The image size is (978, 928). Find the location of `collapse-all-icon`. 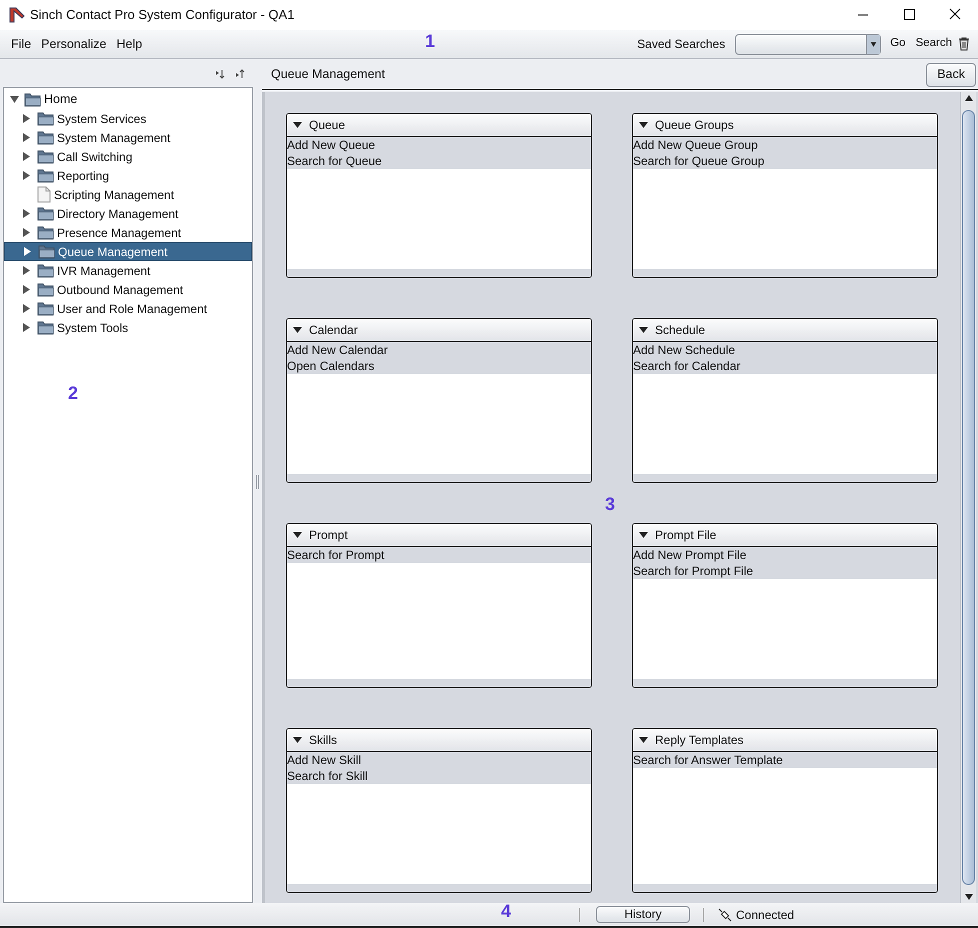

collapse-all-icon is located at coordinates (240, 73).